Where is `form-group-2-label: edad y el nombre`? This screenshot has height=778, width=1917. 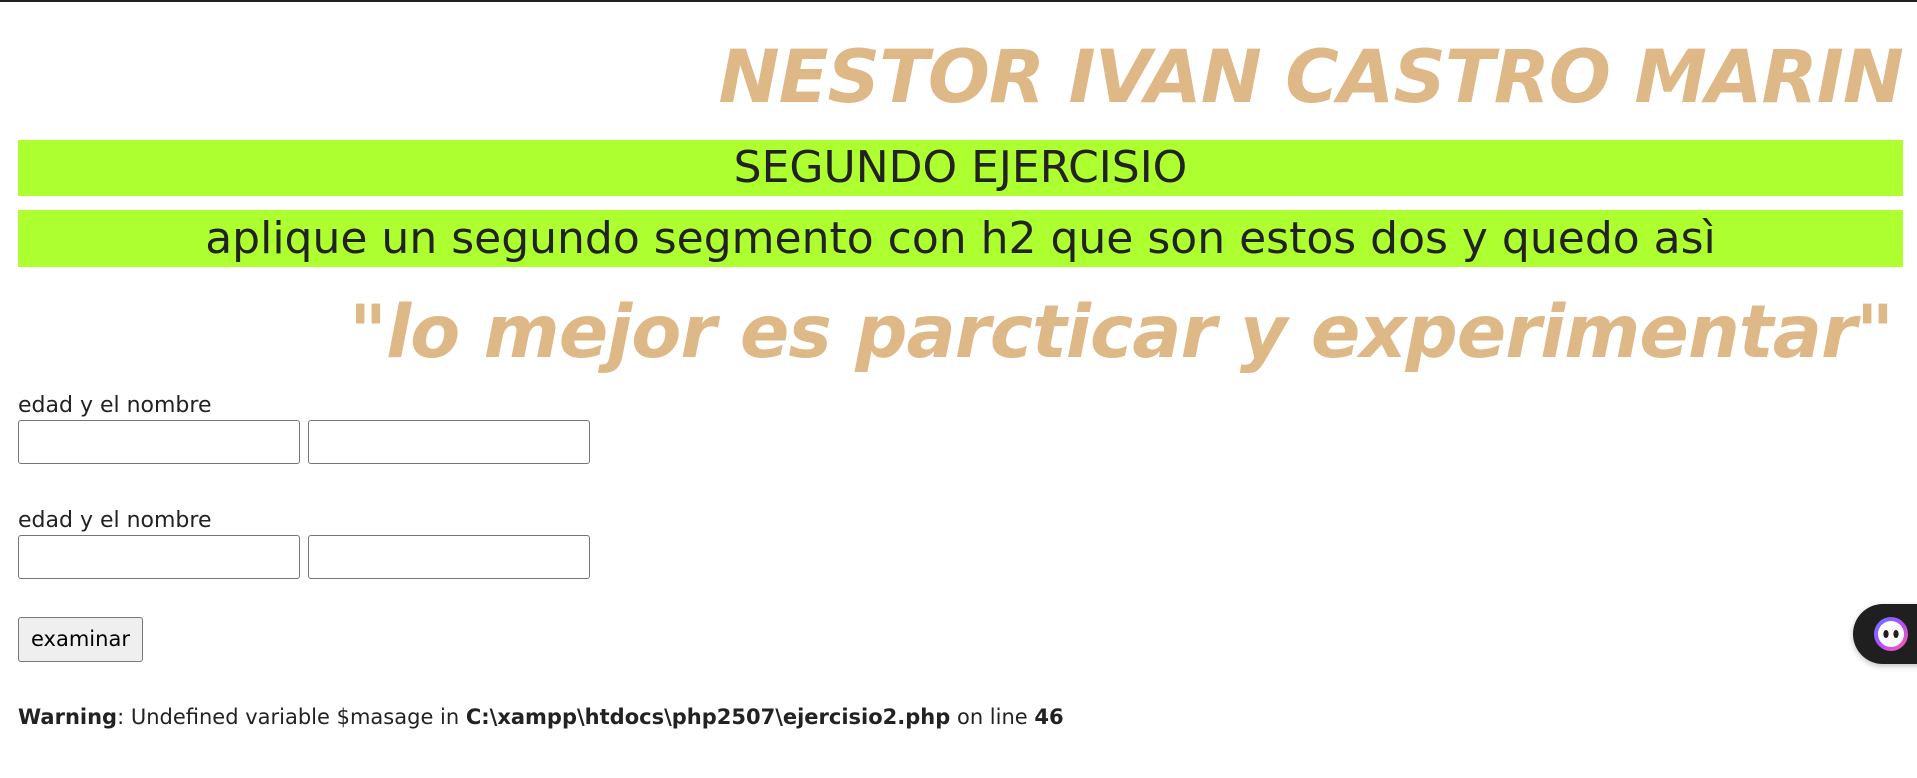
form-group-2-label: edad y el nombre is located at coordinates (115, 520).